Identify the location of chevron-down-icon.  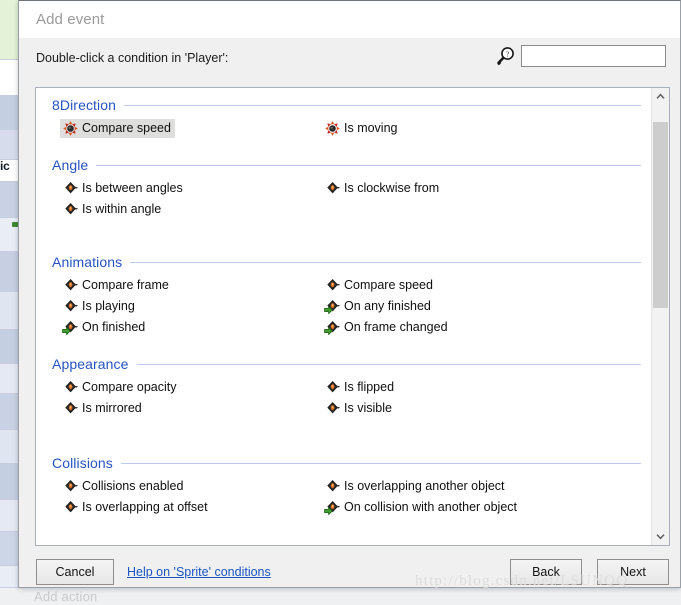
(660, 537).